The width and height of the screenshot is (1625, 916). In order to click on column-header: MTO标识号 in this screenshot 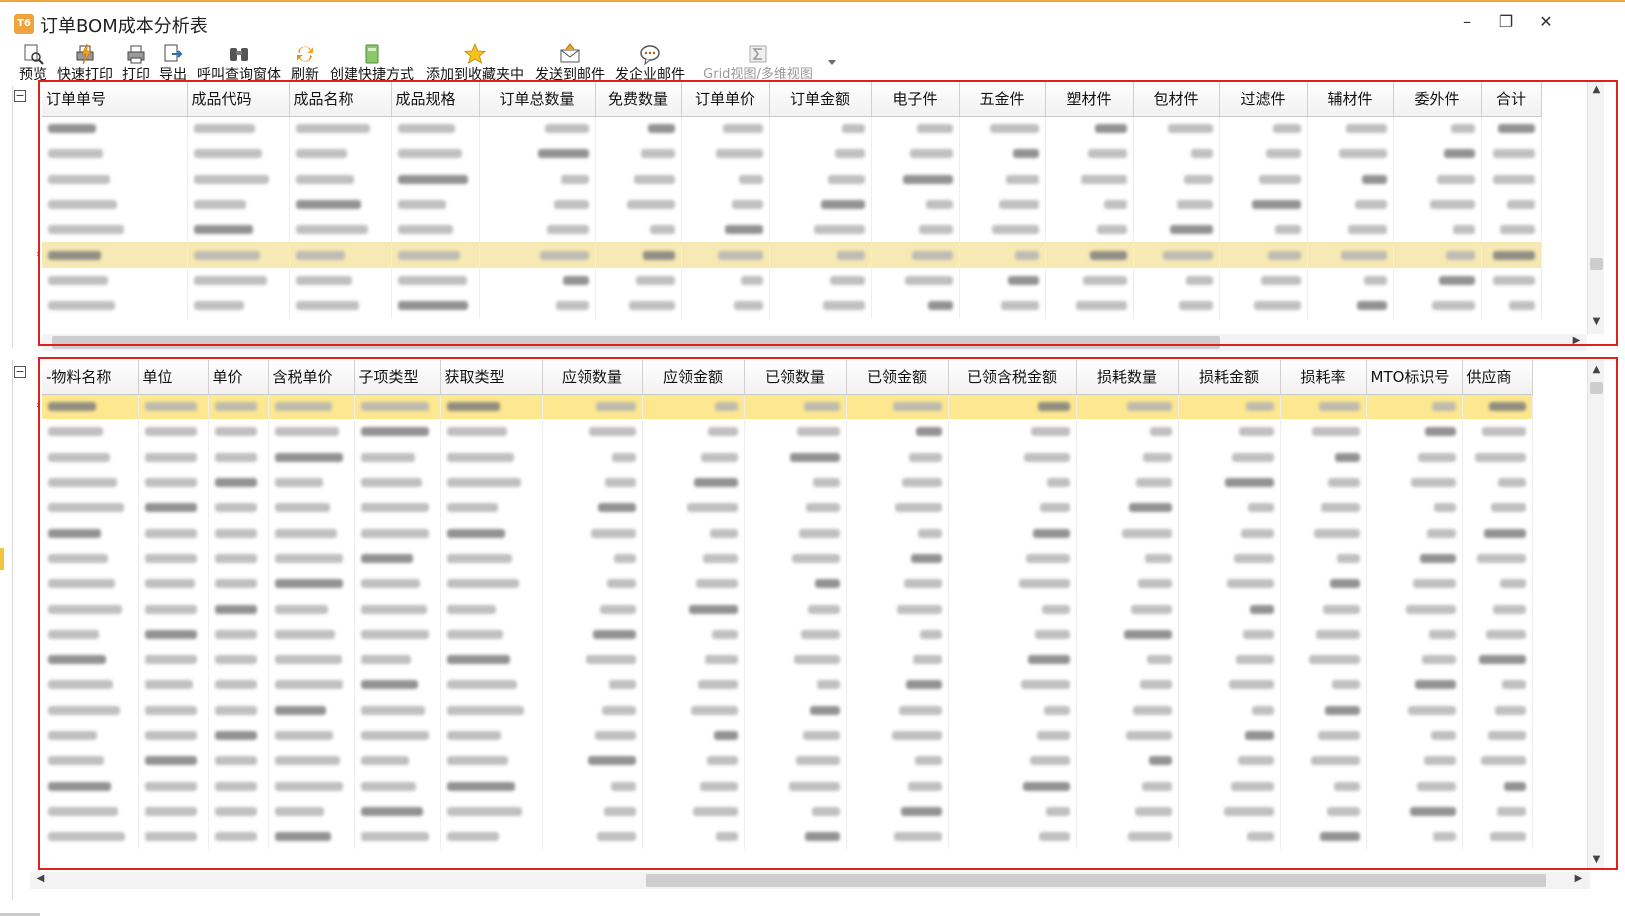, I will do `click(1414, 377)`.